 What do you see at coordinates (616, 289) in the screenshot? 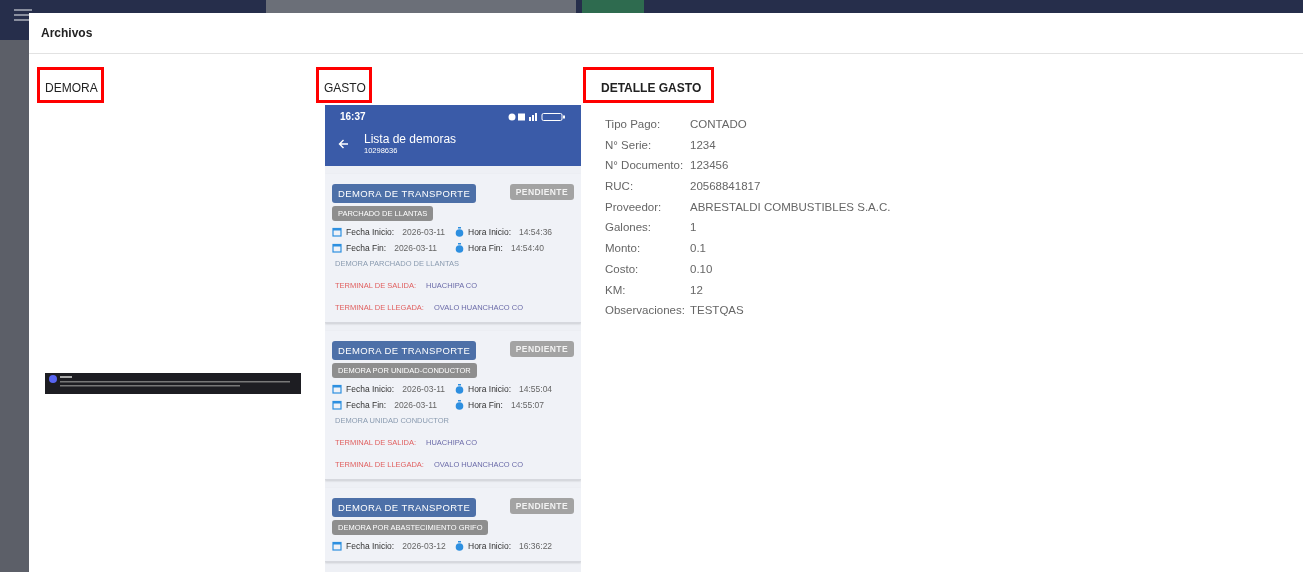
I see `field-label: KM:` at bounding box center [616, 289].